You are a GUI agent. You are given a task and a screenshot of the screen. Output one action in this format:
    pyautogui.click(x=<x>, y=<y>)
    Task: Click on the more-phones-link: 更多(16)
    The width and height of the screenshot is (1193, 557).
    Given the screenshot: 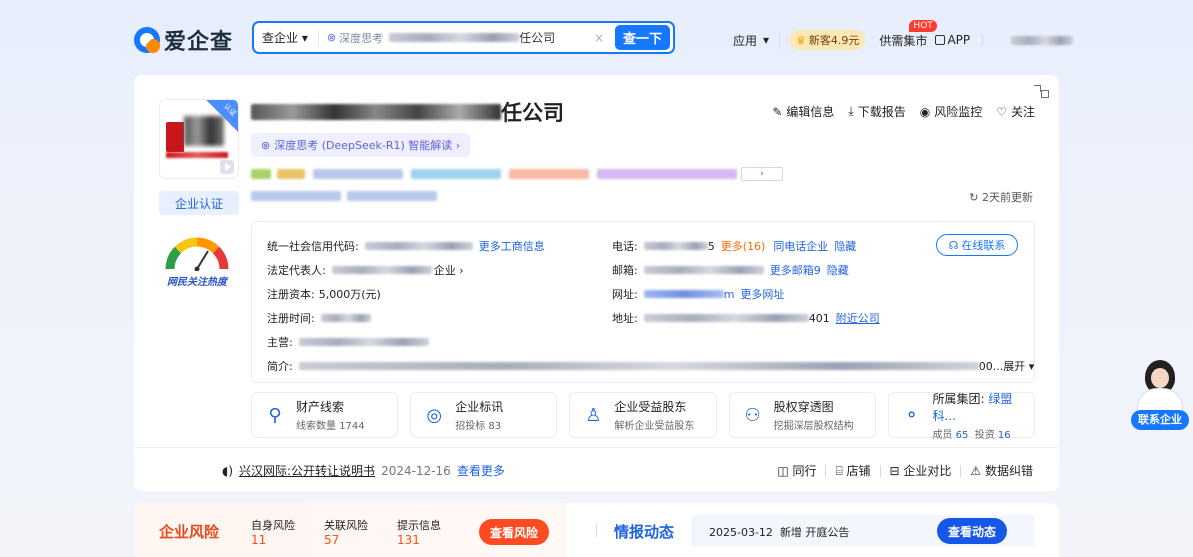 What is the action you would take?
    pyautogui.click(x=743, y=246)
    